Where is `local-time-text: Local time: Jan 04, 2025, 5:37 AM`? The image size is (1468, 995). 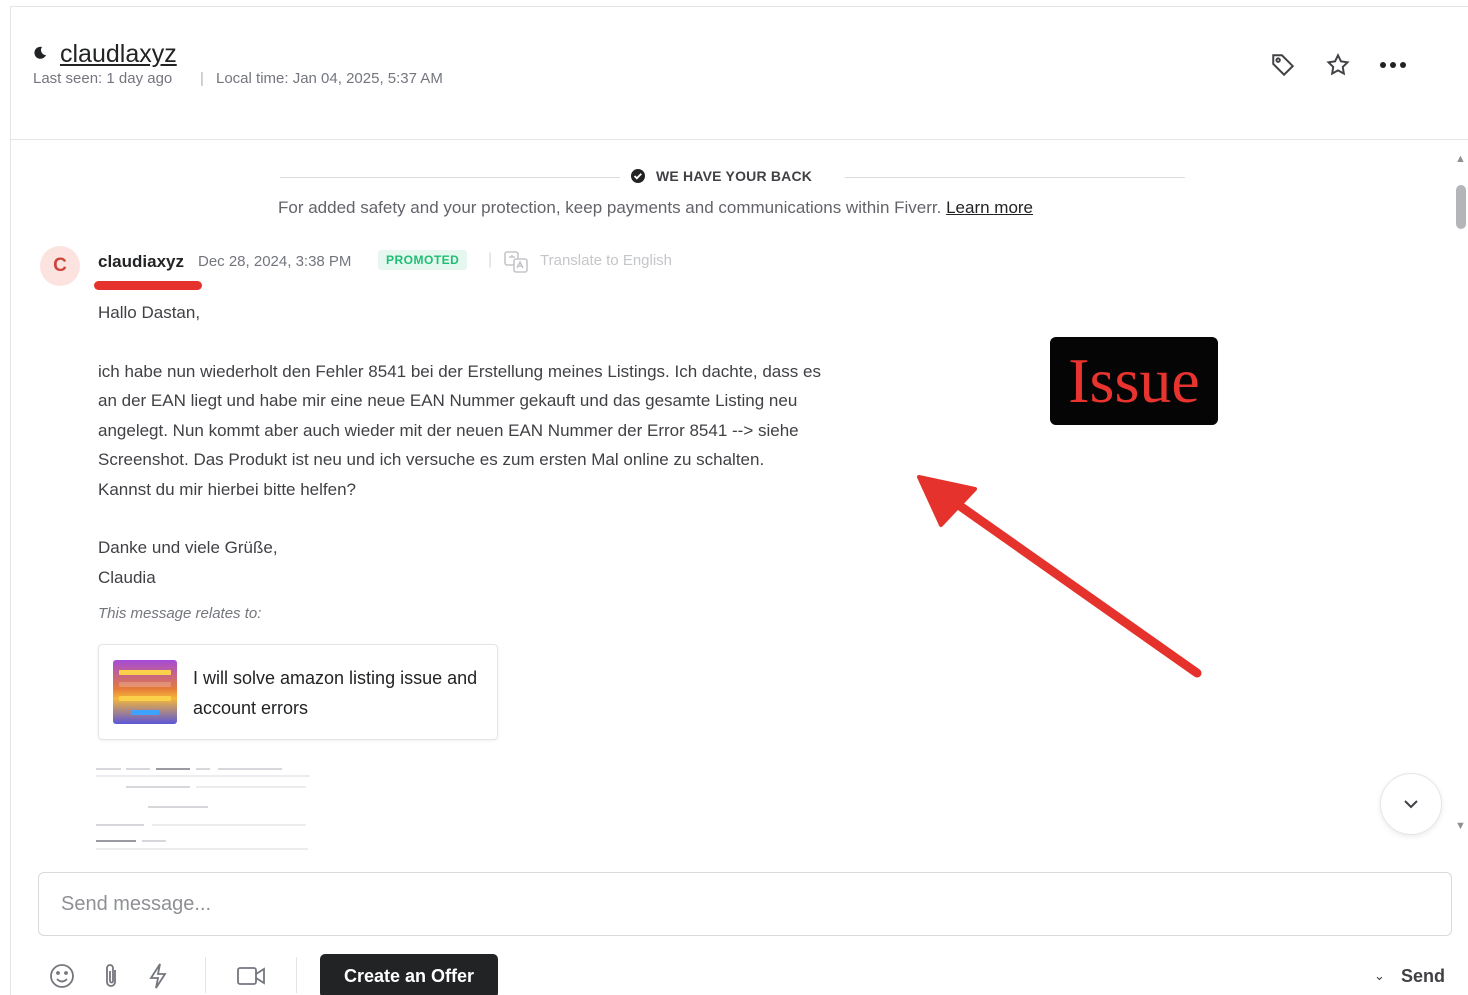 local-time-text: Local time: Jan 04, 2025, 5:37 AM is located at coordinates (329, 78).